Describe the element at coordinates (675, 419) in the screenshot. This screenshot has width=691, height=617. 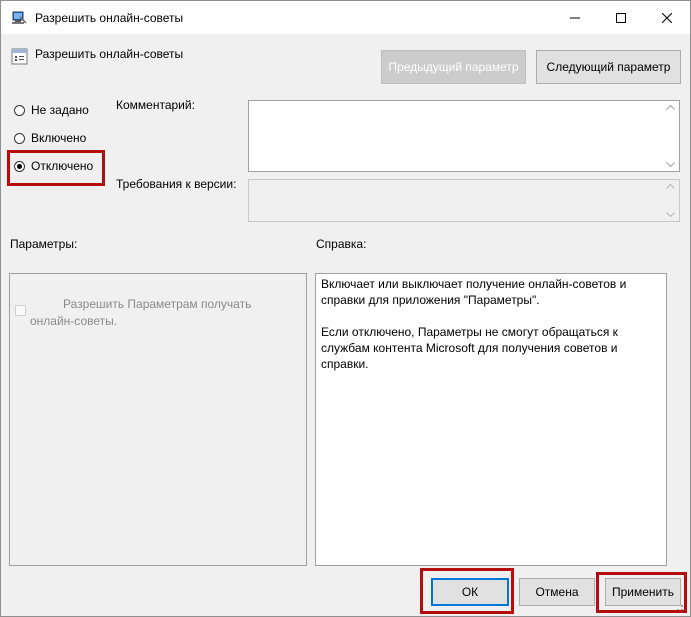
I see `help-scrollbar` at that location.